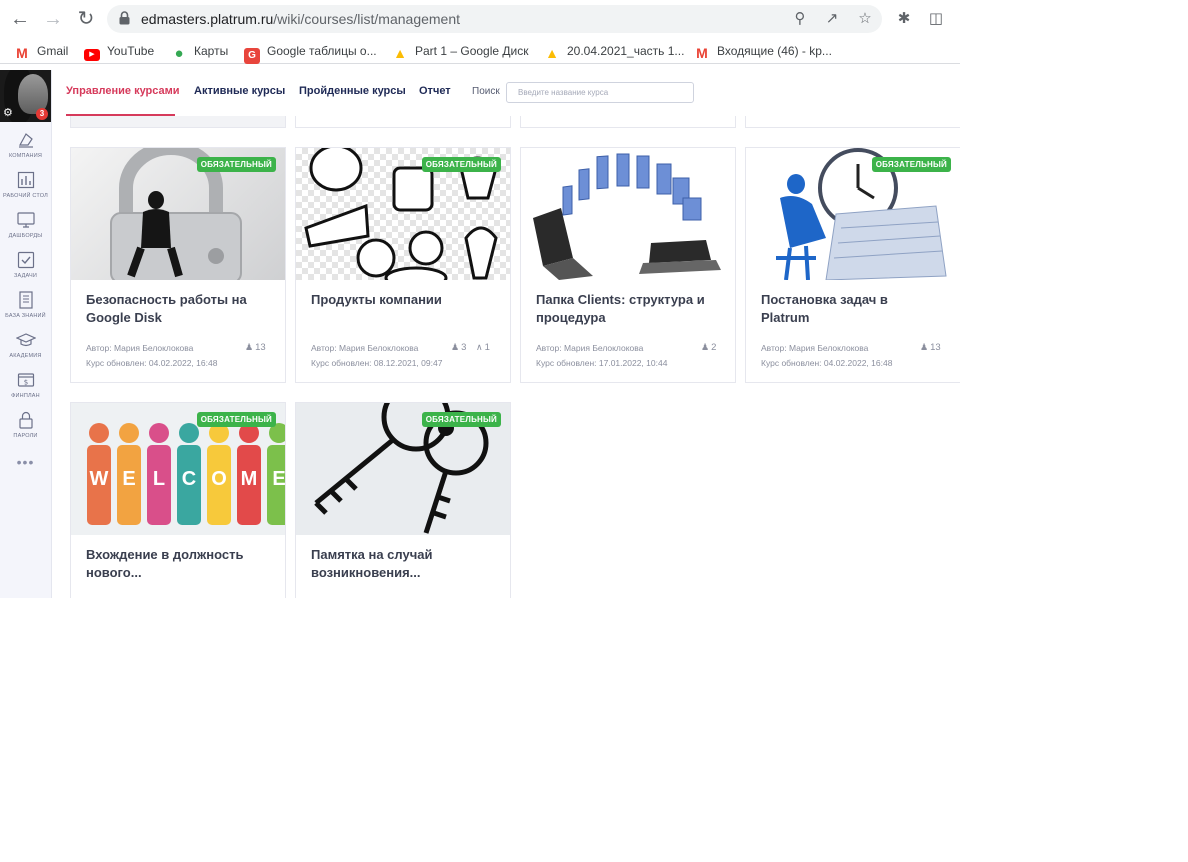  I want to click on welcome-figure: L, so click(159, 474).